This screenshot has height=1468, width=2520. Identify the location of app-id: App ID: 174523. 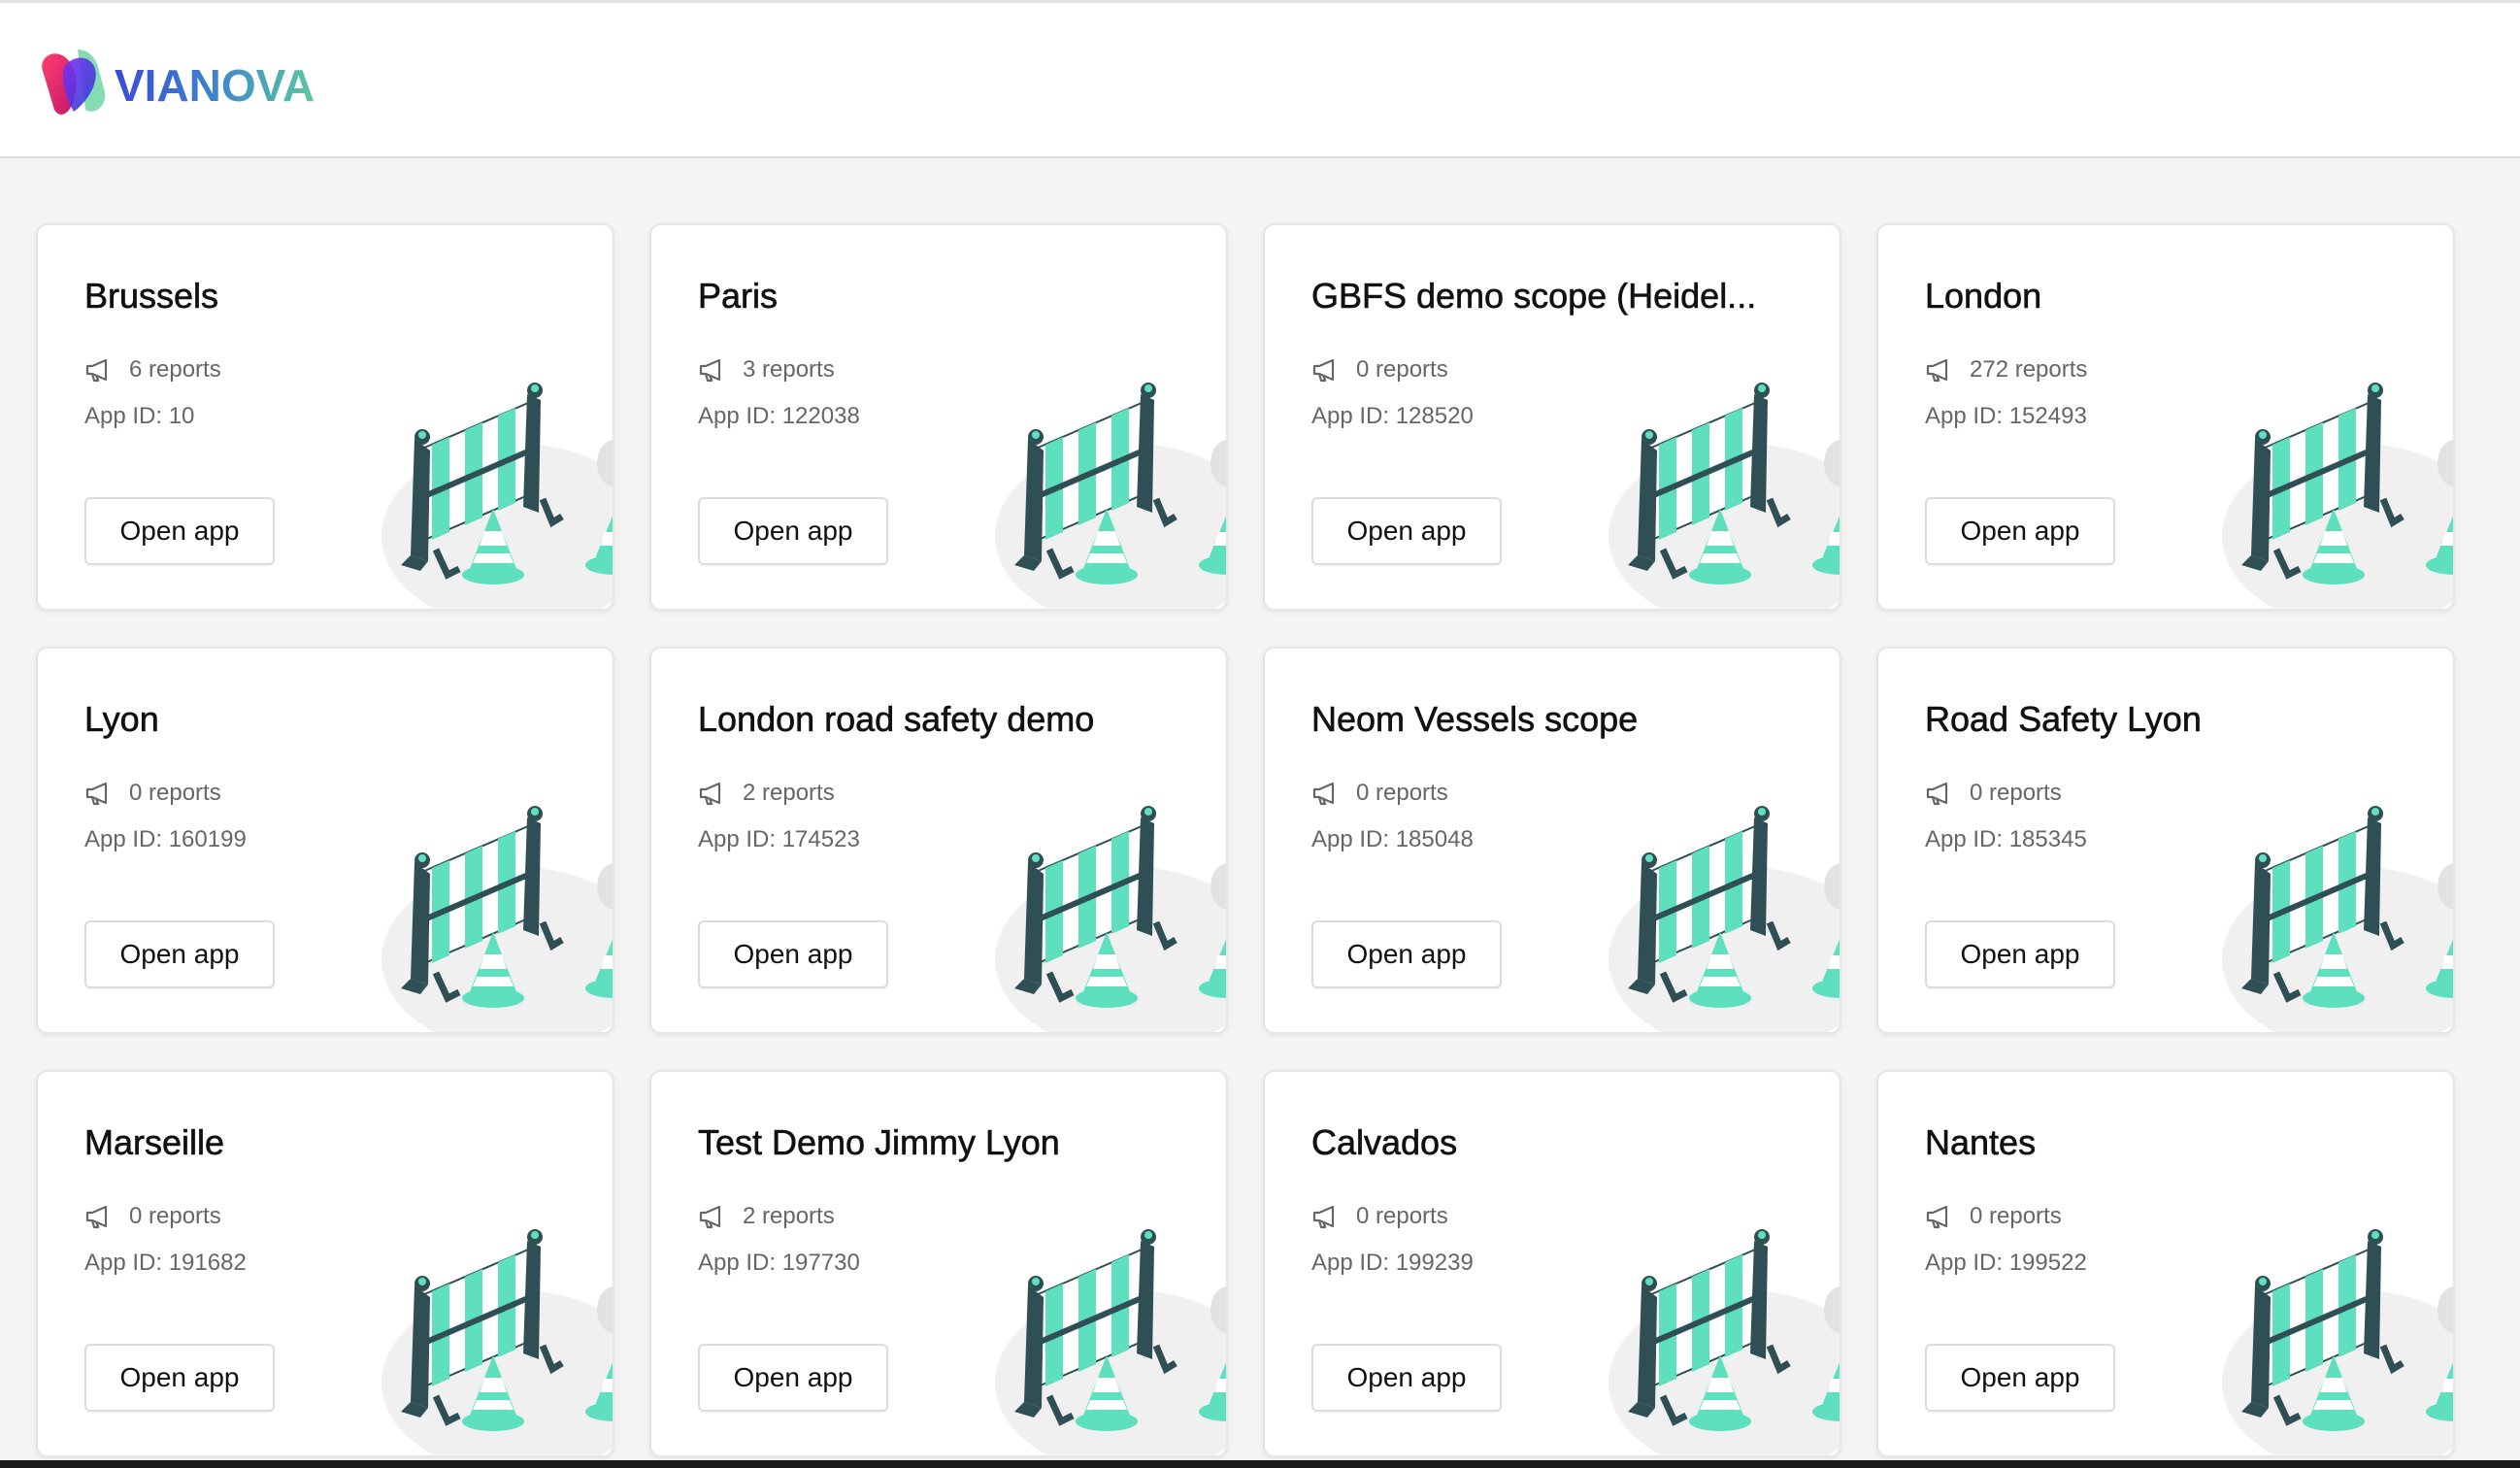
(779, 839).